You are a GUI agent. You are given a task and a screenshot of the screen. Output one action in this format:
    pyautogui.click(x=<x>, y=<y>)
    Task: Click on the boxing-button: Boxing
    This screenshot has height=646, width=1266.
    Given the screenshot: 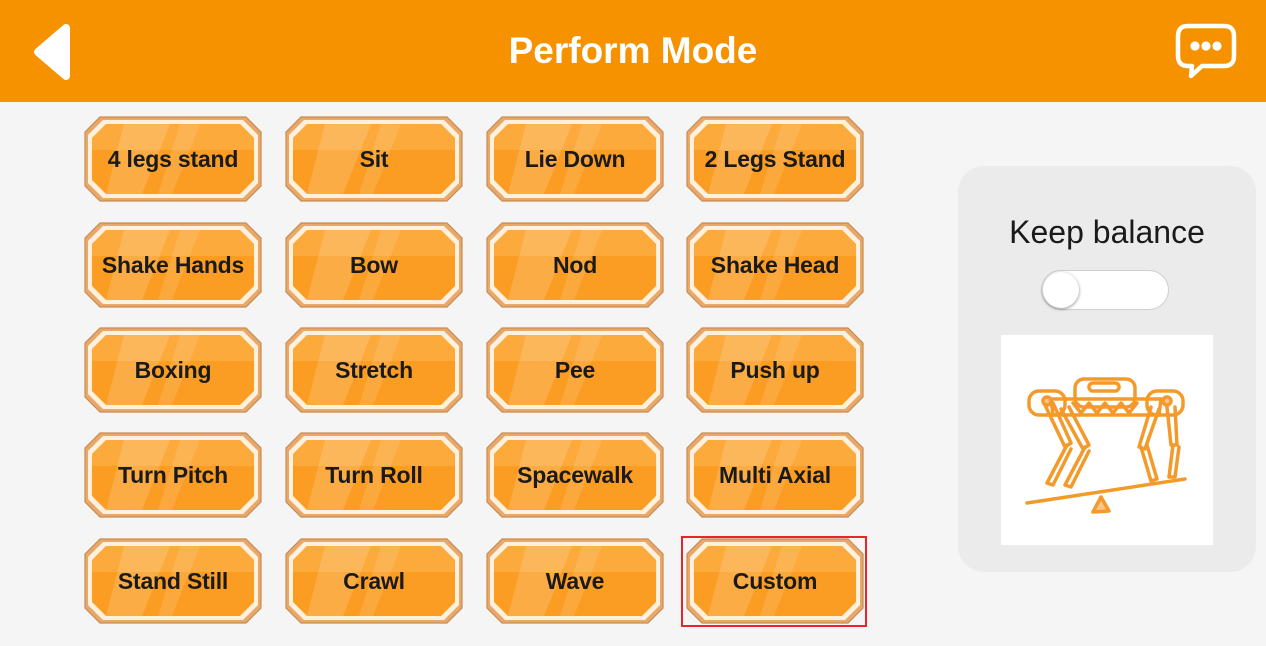 What is the action you would take?
    pyautogui.click(x=173, y=370)
    